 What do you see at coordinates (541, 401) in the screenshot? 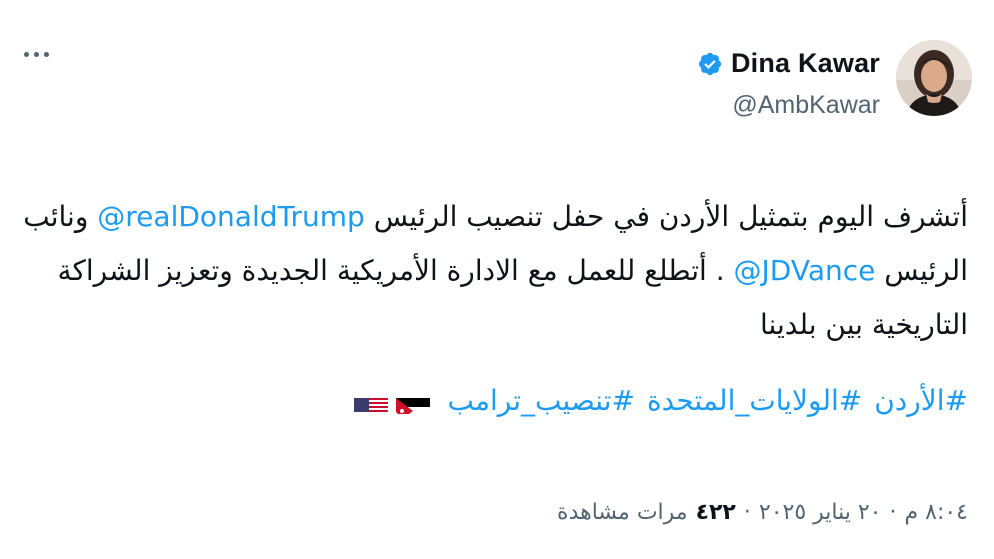
I see `hashtag-link-trump-inauguration: #تنصيب_ترامب` at bounding box center [541, 401].